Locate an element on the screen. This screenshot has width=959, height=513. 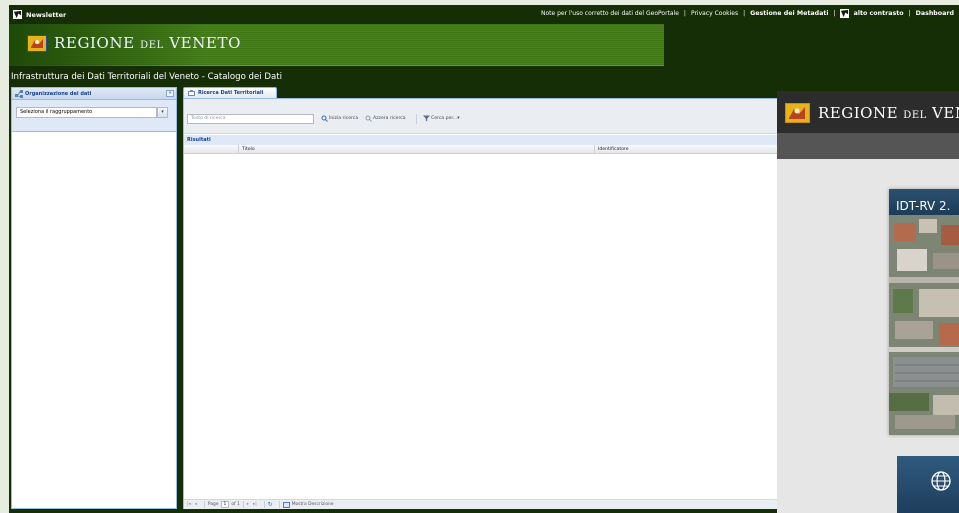
metadata-management-link: Gestione dei Metadati is located at coordinates (789, 13).